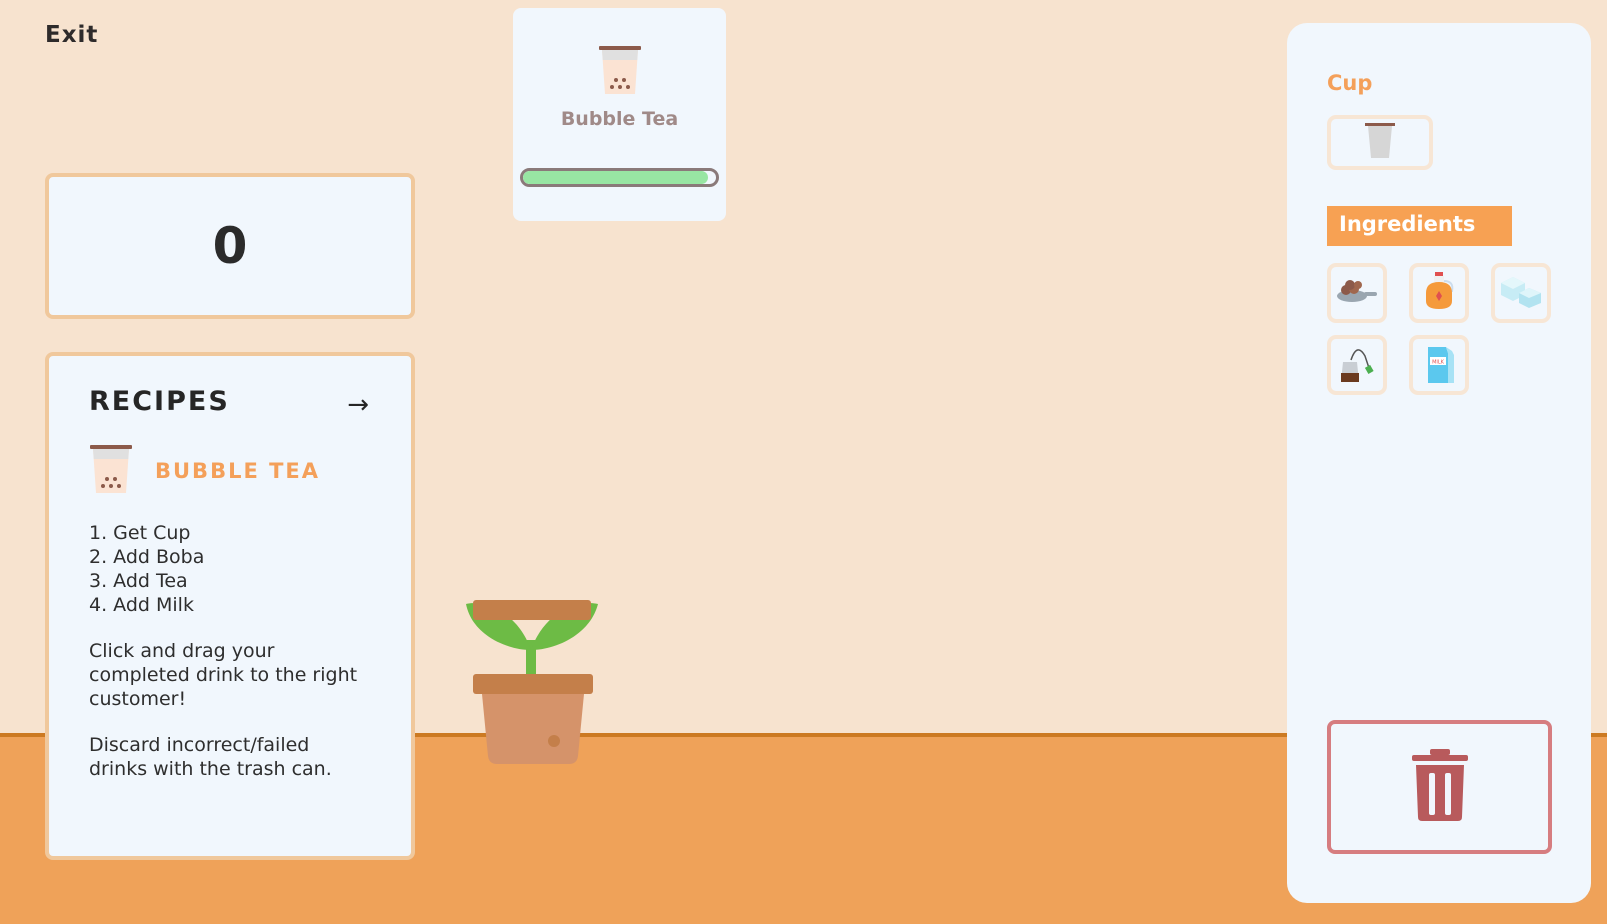 This screenshot has width=1607, height=924. Describe the element at coordinates (1350, 83) in the screenshot. I see `cup-title: Cup` at that location.